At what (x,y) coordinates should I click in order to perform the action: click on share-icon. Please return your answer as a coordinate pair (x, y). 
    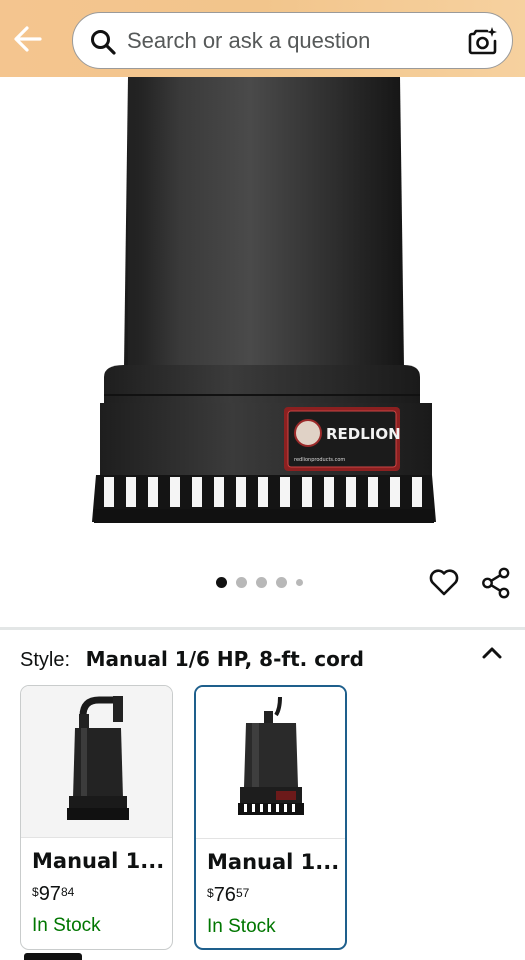
    Looking at the image, I should click on (496, 583).